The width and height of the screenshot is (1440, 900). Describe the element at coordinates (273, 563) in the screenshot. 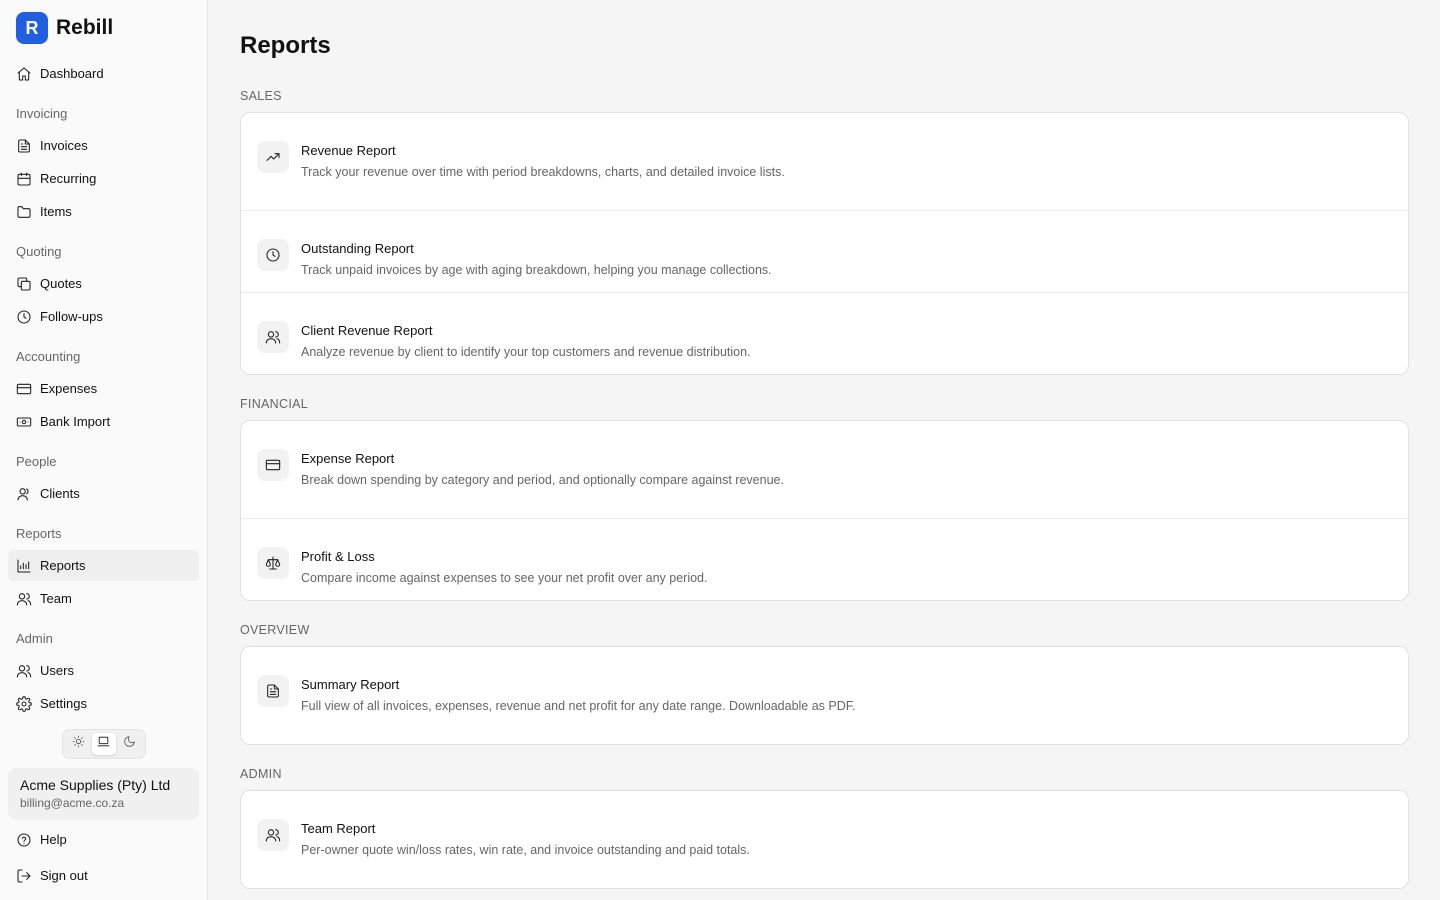

I see `scale-icon` at that location.